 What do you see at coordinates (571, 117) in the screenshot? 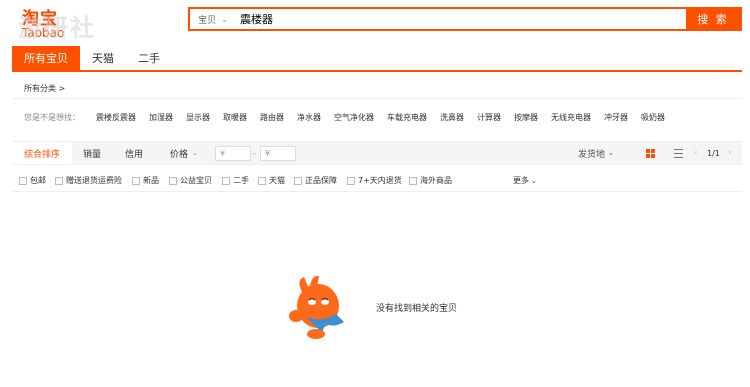
I see `suggestion-link: 无线充电器` at bounding box center [571, 117].